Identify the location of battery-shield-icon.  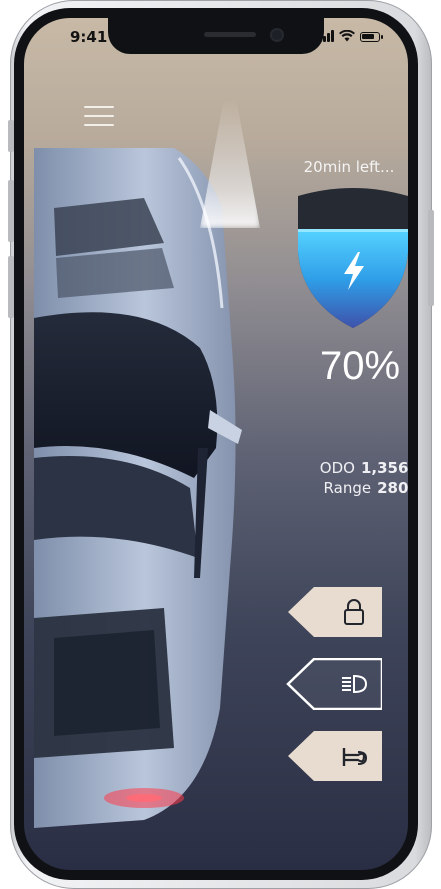
(353, 258).